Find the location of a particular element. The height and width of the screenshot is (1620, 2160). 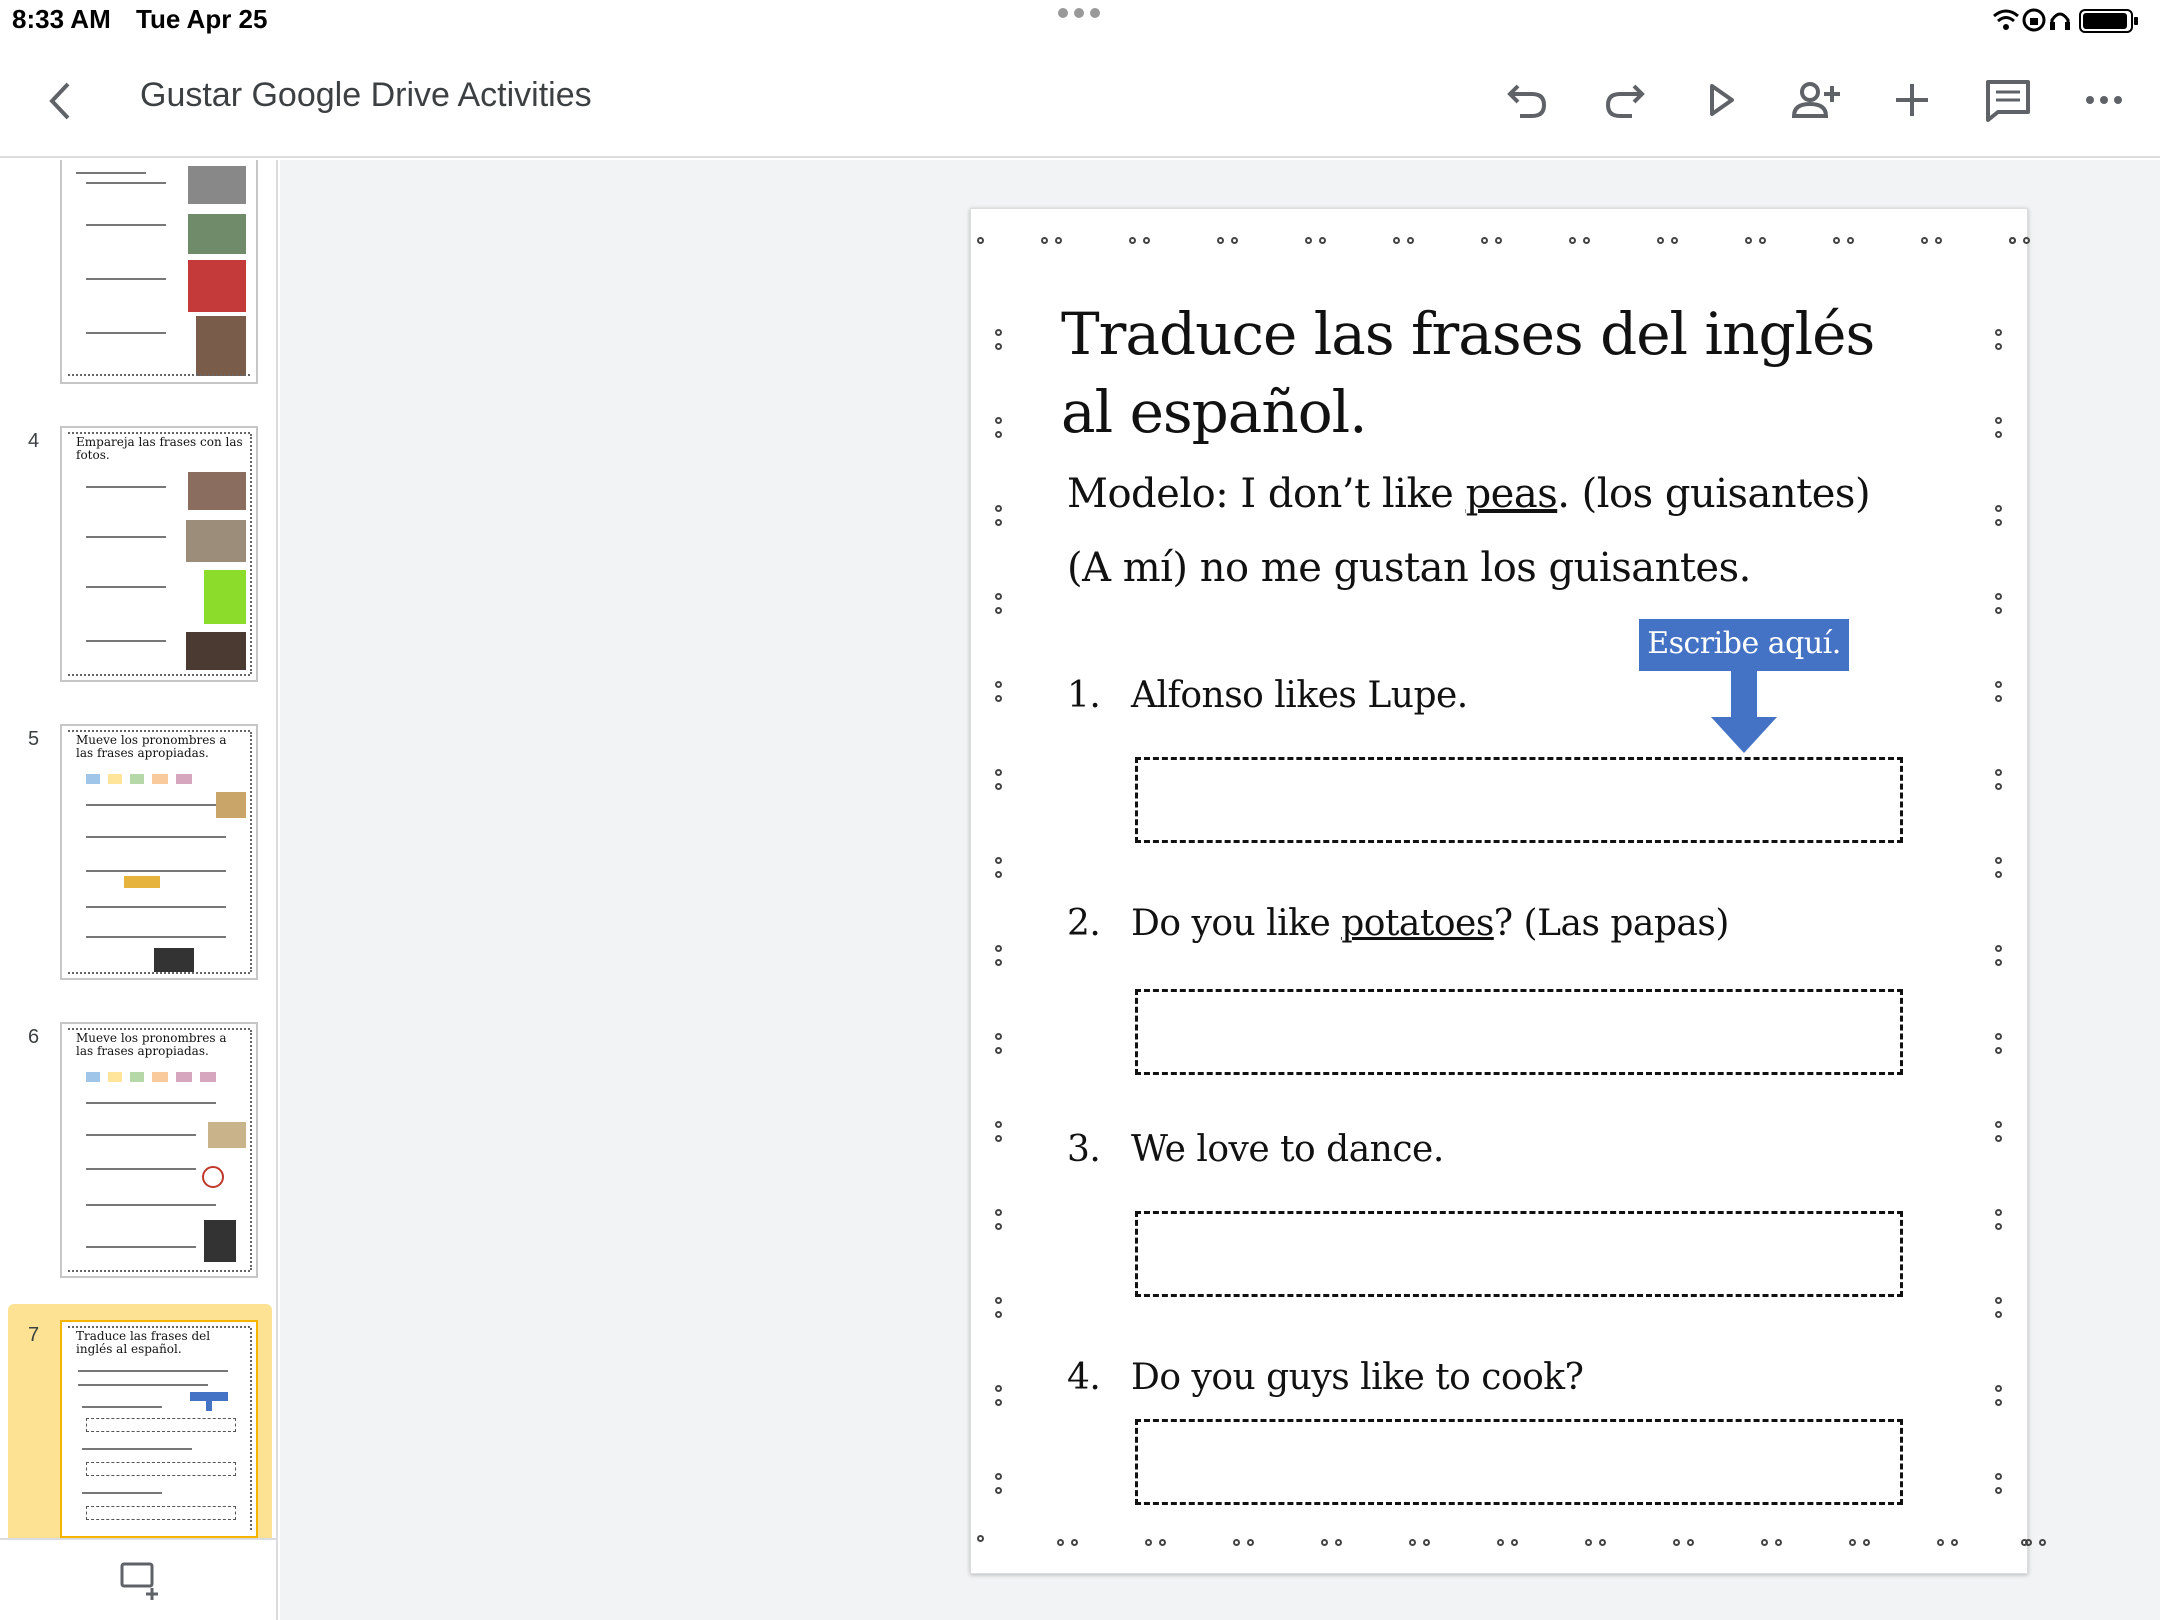

modelo-suffix: . (los guisantes) is located at coordinates (1714, 494).